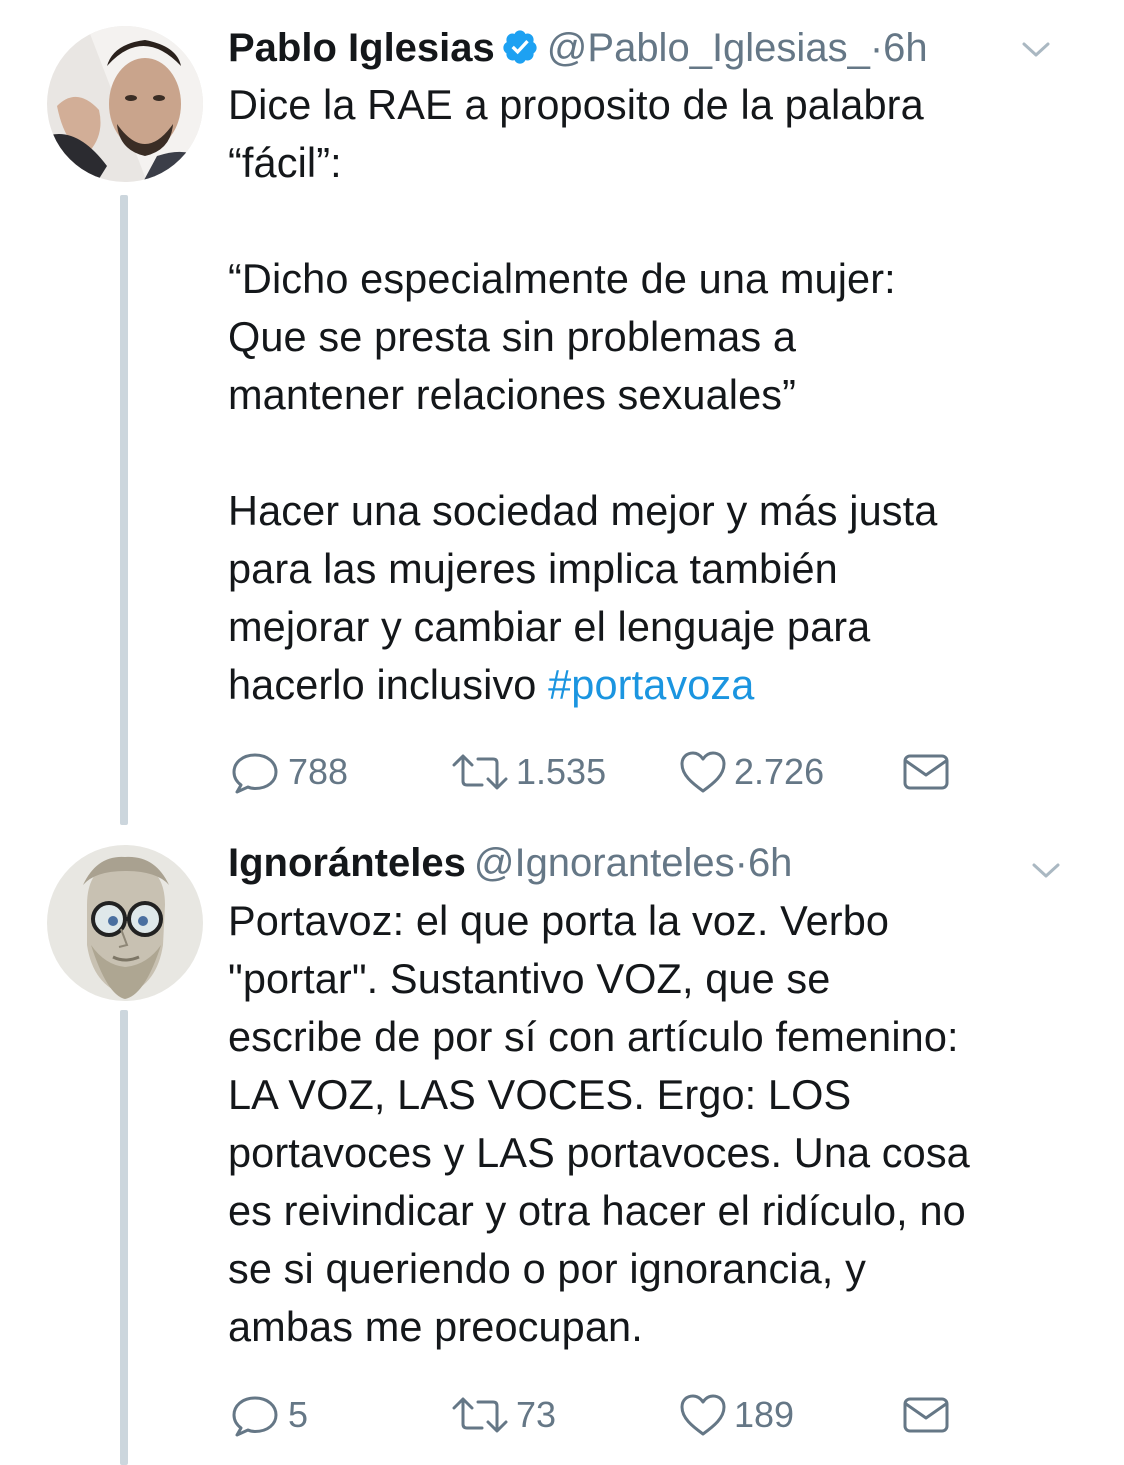 The width and height of the screenshot is (1124, 1465). I want to click on author-handle: @Ignoranteles, so click(604, 863).